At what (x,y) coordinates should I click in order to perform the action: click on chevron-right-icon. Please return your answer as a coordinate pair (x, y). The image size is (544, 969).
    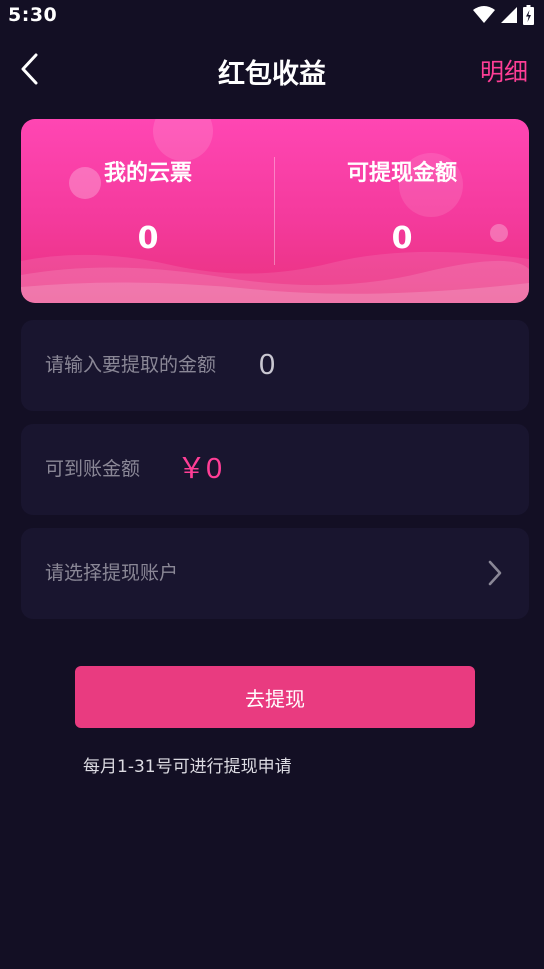
    Looking at the image, I should click on (495, 573).